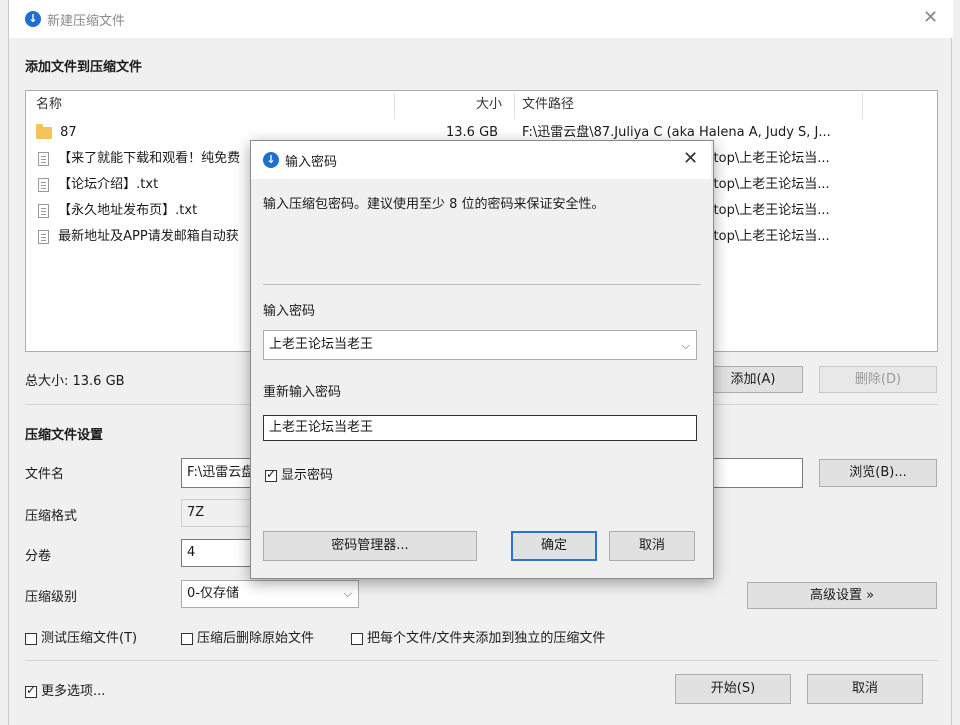 The width and height of the screenshot is (960, 725). I want to click on col-name-header: 名称, so click(49, 105).